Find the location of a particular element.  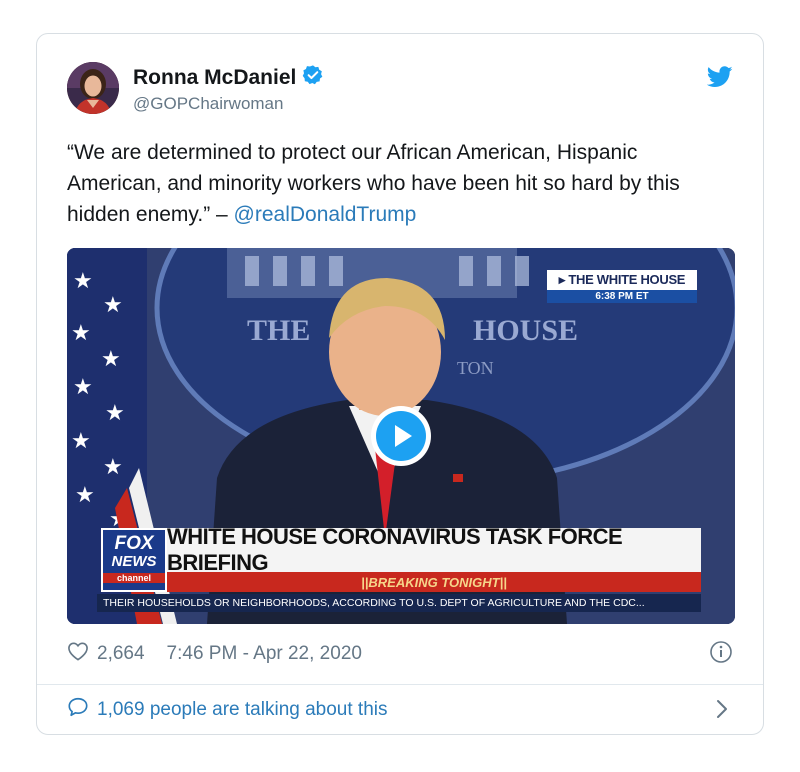

location-label: ▸ THE WHITE HOUSE is located at coordinates (622, 280).